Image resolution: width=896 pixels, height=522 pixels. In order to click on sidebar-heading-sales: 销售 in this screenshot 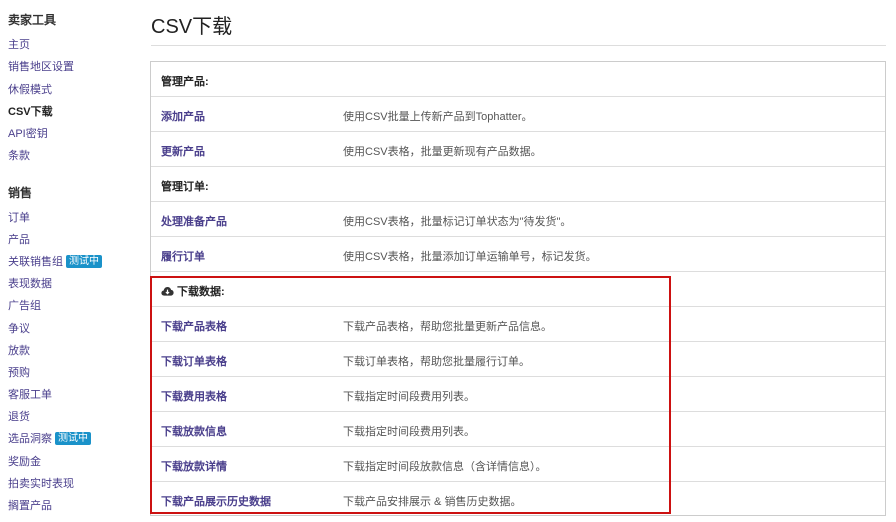, I will do `click(20, 193)`.